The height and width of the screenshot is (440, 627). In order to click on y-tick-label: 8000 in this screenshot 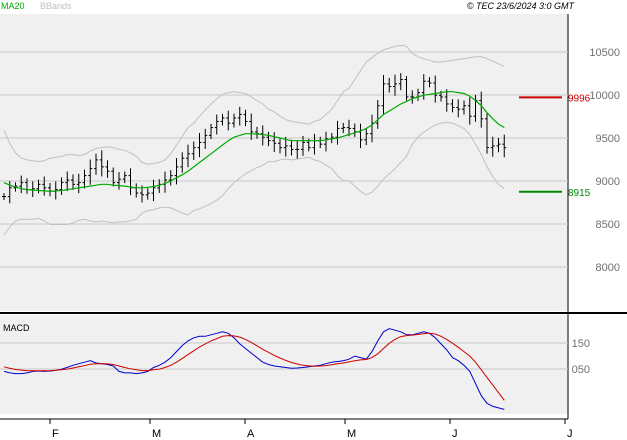, I will do `click(608, 268)`.